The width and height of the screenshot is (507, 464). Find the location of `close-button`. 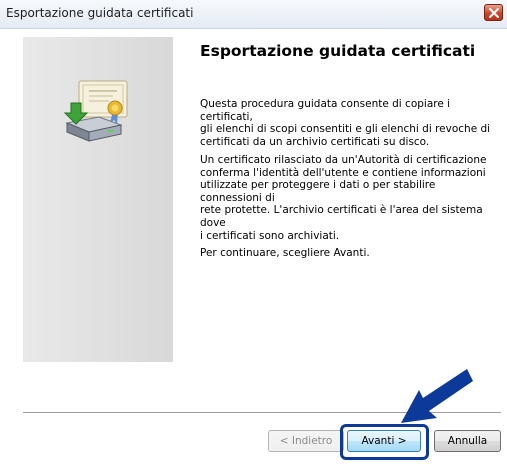

close-button is located at coordinates (493, 12).